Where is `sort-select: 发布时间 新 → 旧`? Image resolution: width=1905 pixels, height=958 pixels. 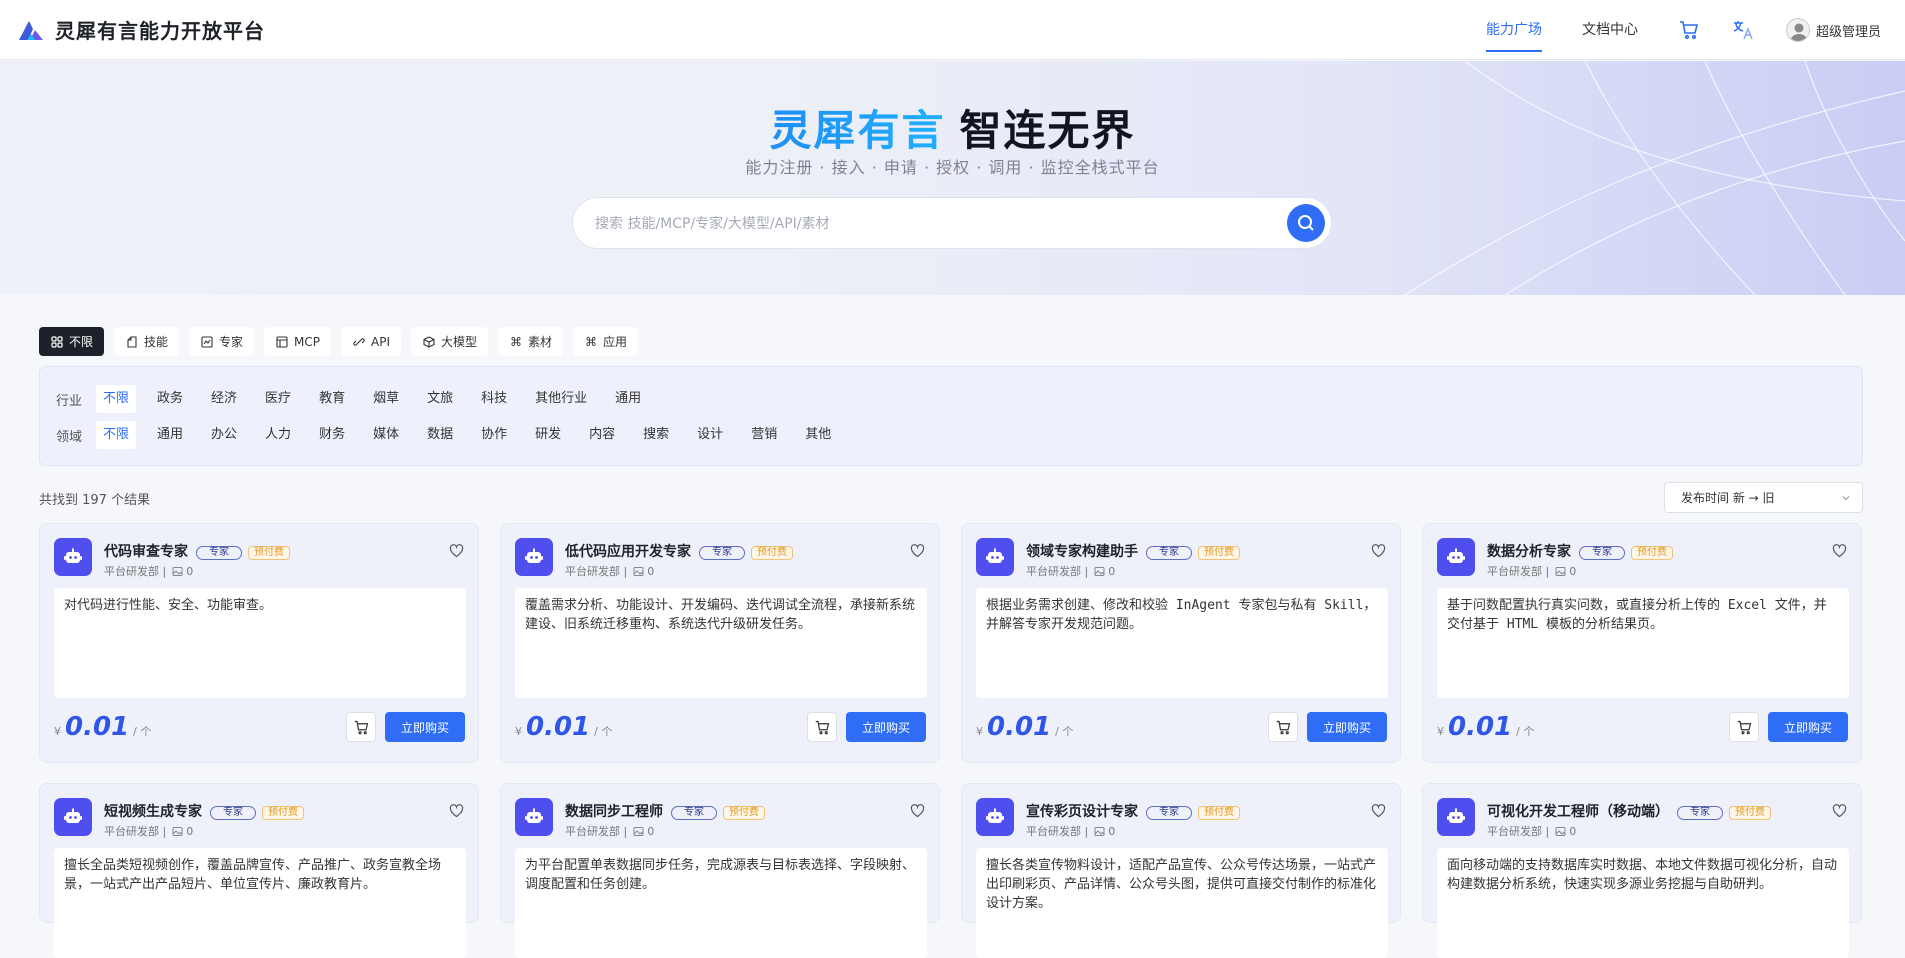 sort-select: 发布时间 新 → 旧 is located at coordinates (1763, 497).